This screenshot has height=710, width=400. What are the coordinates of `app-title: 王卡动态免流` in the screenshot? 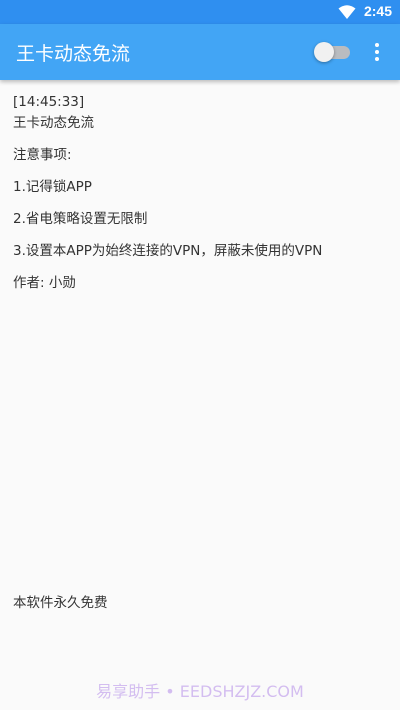 It's located at (73, 54).